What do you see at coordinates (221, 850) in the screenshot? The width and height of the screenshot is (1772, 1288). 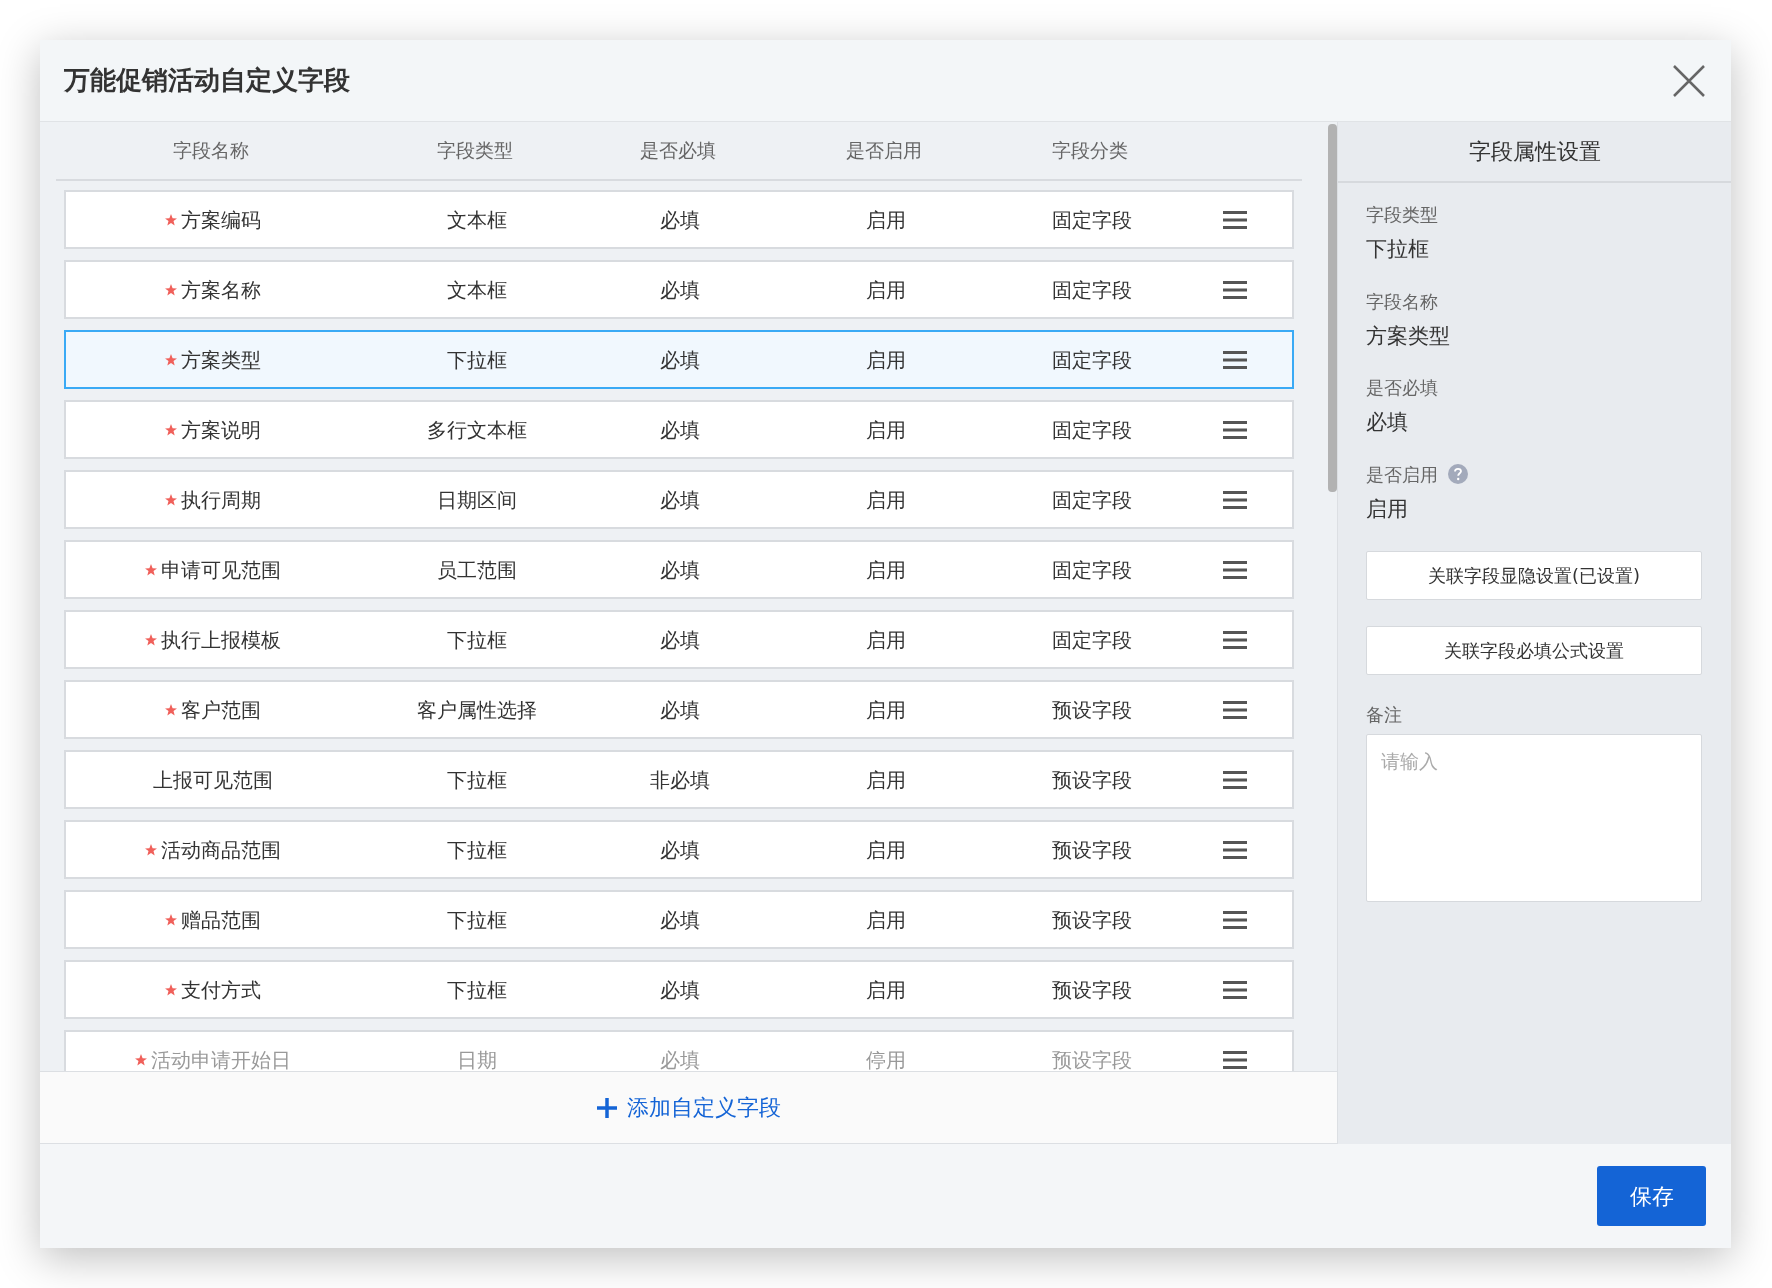 I see `table-cell-text: 活动商品范围` at bounding box center [221, 850].